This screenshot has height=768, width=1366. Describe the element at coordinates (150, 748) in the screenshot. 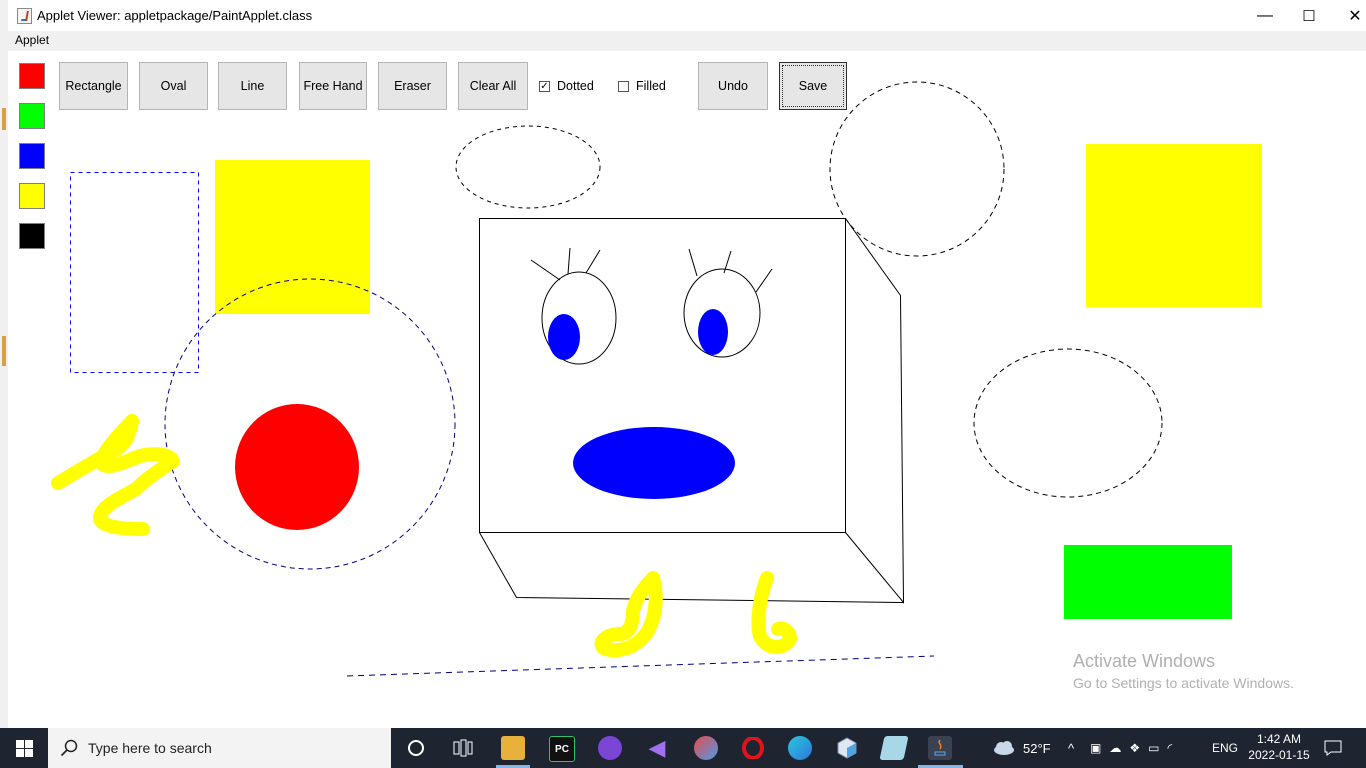

I see `search-placeholder: Type here to search` at that location.